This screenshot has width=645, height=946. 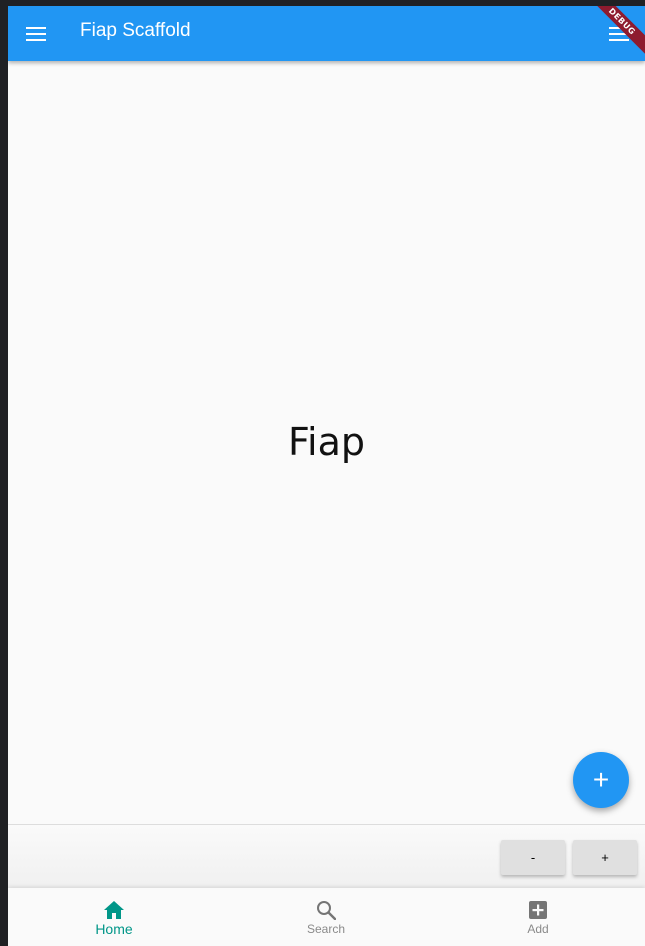 What do you see at coordinates (114, 929) in the screenshot?
I see `nav-label-home: Home` at bounding box center [114, 929].